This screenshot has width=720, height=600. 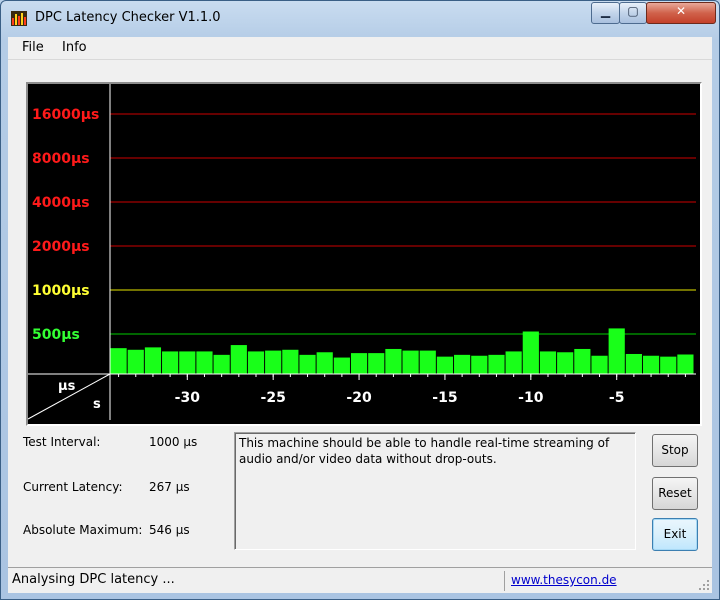 I want to click on stop-button: Stop, so click(x=675, y=450).